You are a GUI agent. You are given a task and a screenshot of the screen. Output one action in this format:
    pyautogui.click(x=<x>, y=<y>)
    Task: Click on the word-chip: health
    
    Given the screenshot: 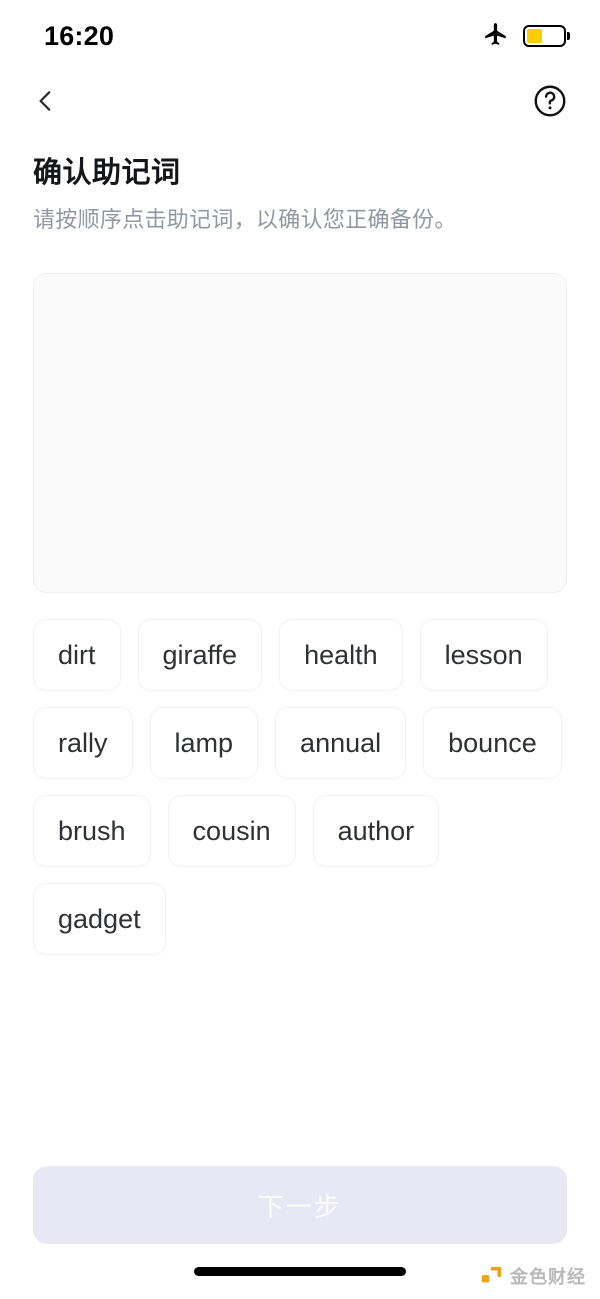 What is the action you would take?
    pyautogui.click(x=341, y=655)
    